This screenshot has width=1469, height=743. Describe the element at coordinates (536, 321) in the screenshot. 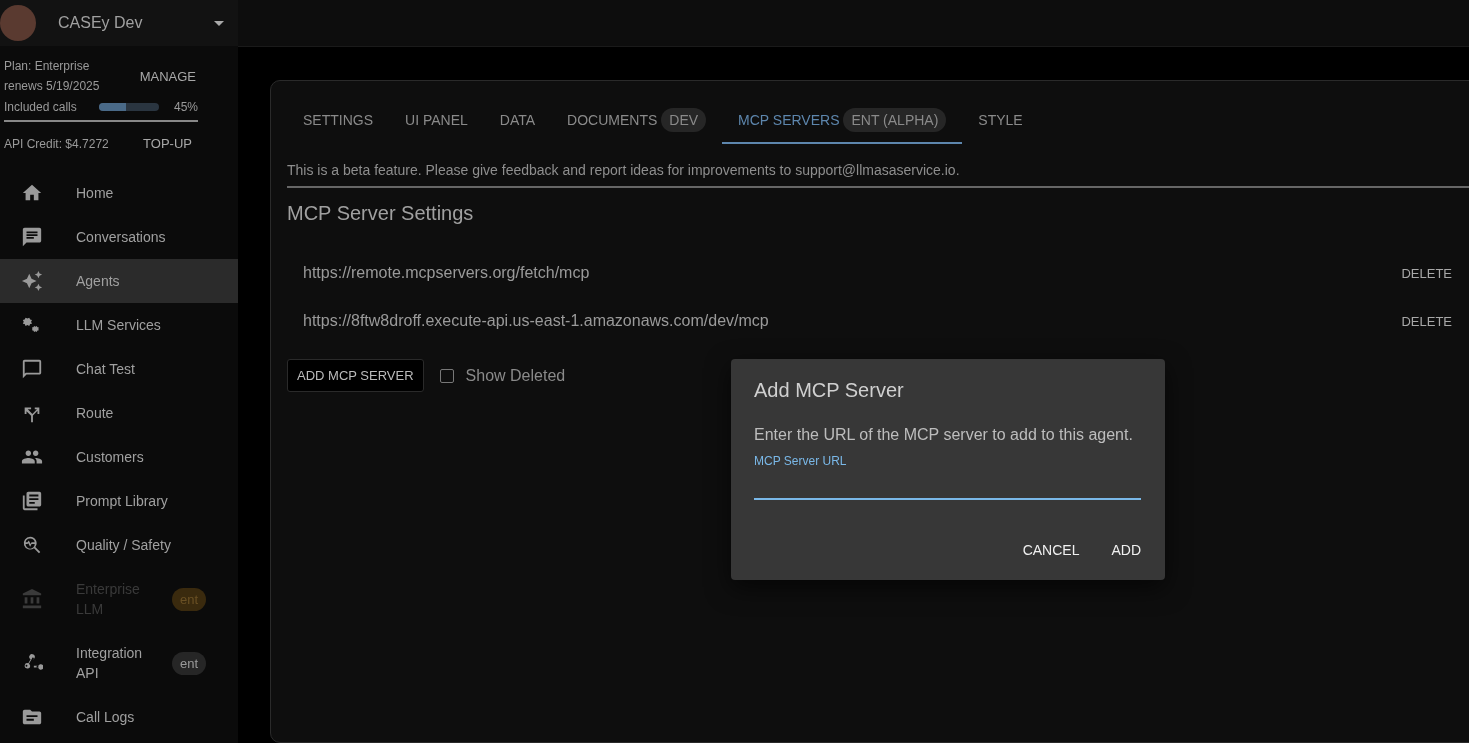

I see `server-url: https://8ftw8droff.execute-api.us-east-1.amazonaws.com/dev/mcp` at that location.